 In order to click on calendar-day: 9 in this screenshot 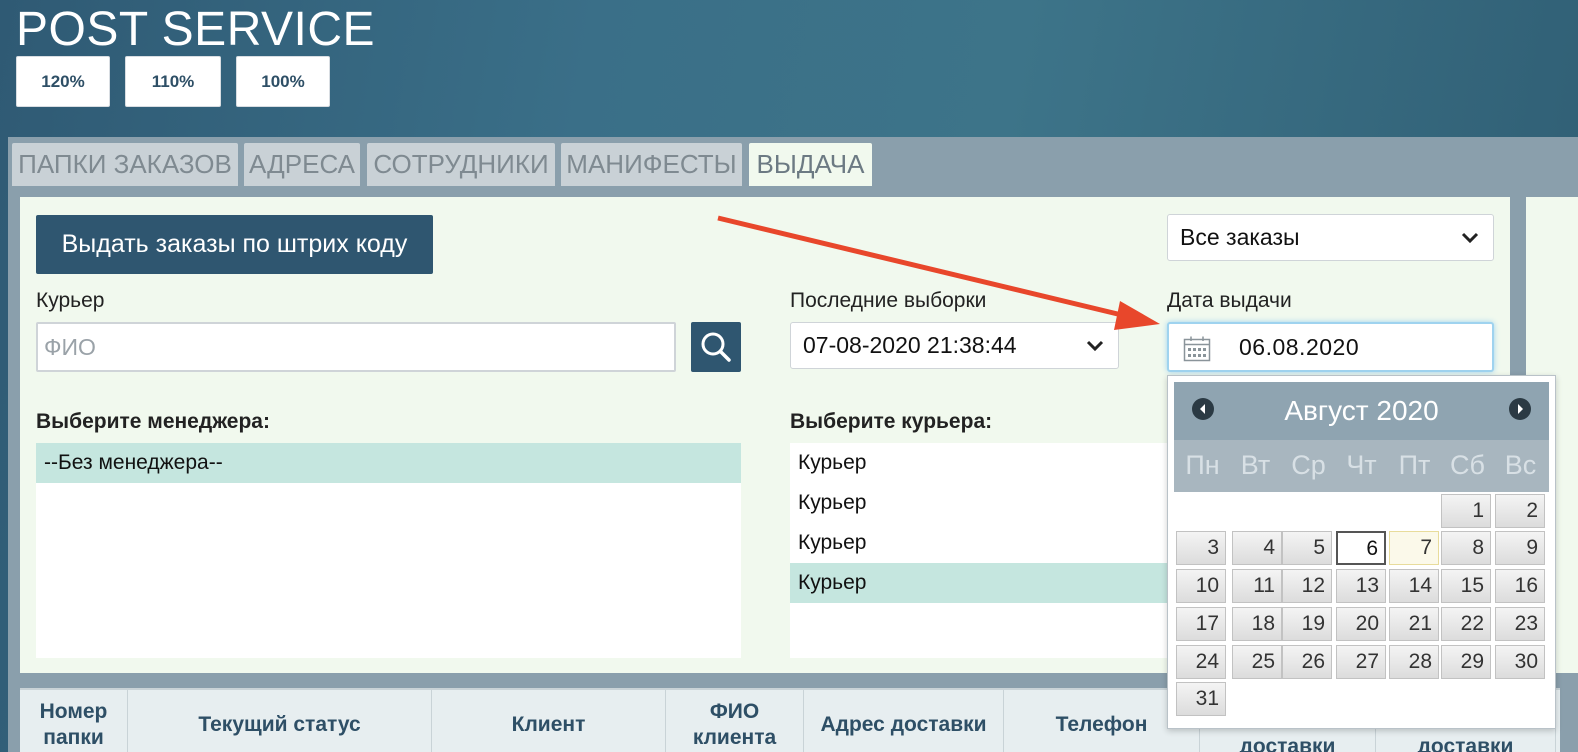, I will do `click(1520, 548)`.